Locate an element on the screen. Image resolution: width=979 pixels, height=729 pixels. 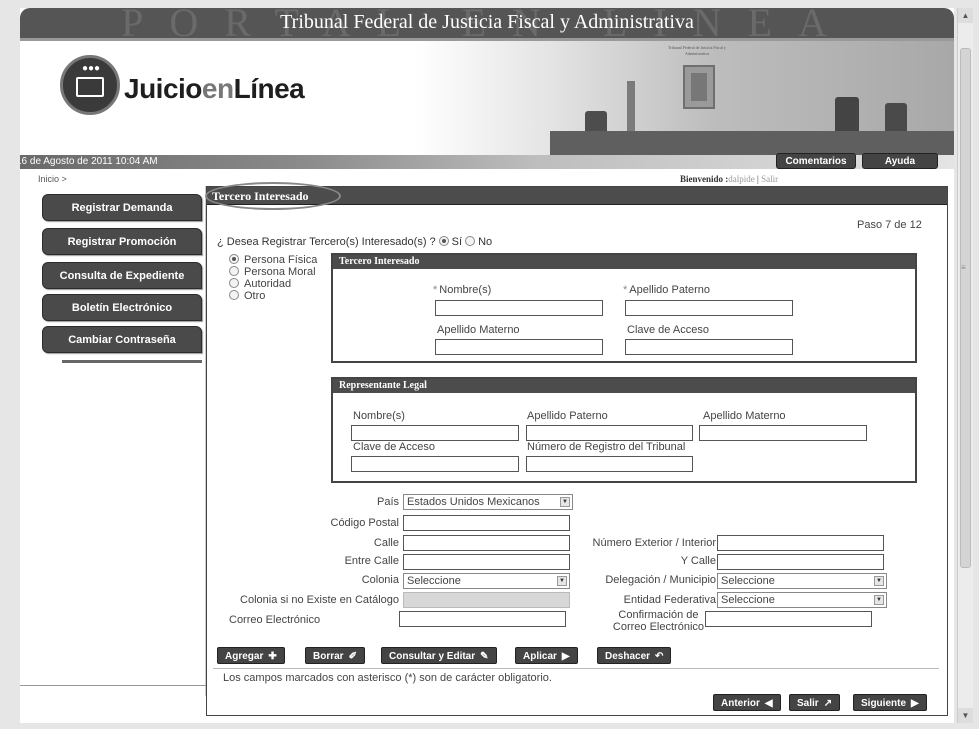
person-type-fisica: Persona Física is located at coordinates (273, 260).